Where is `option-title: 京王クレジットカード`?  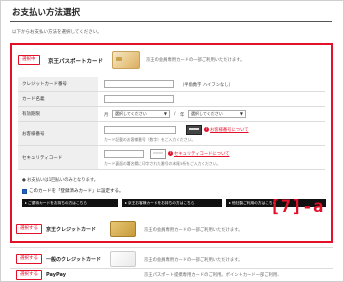
option-title: 京王クレジットカード is located at coordinates (71, 230).